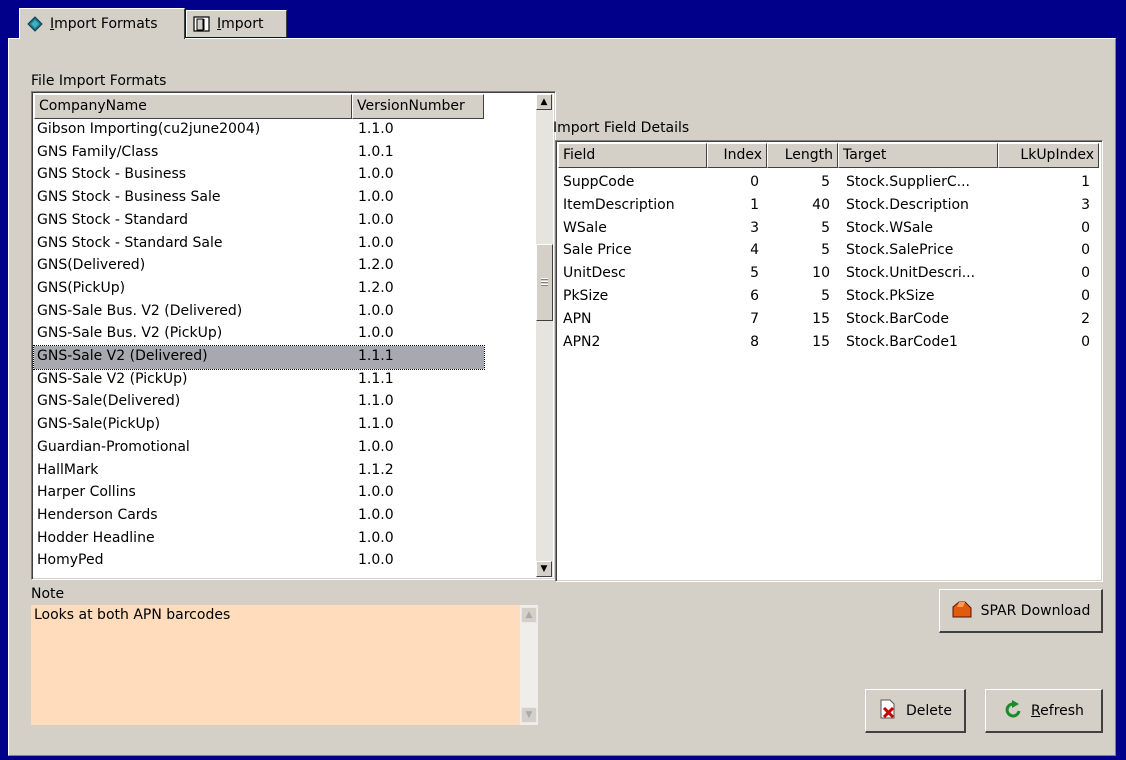 This screenshot has height=760, width=1126. I want to click on formats-scrollbar: ▲ ▼, so click(544, 335).